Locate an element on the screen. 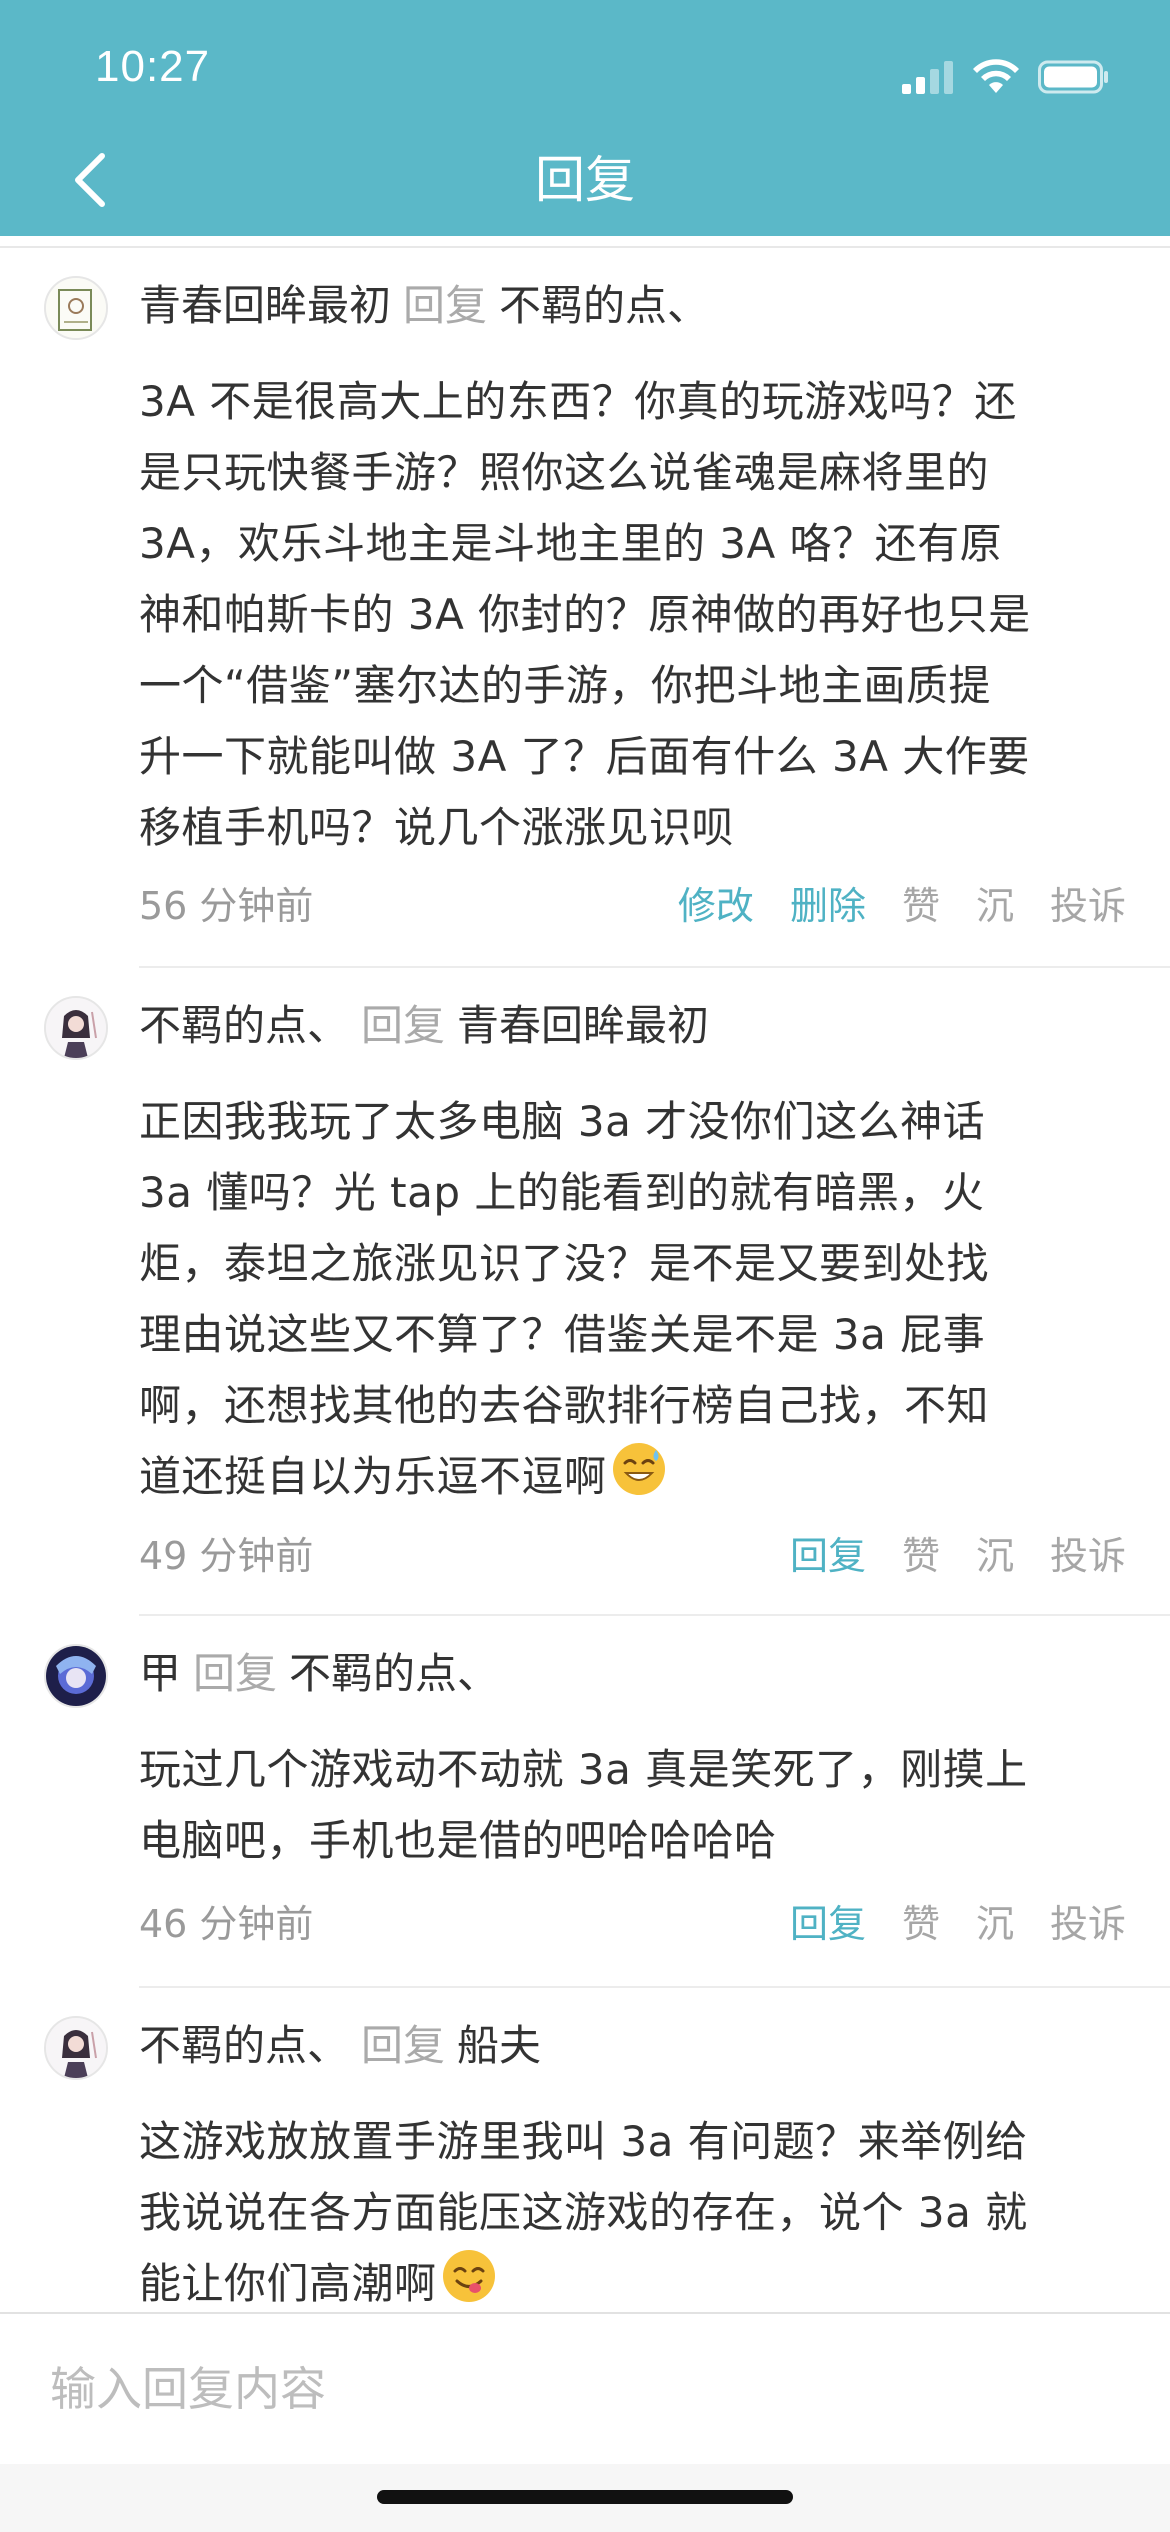 This screenshot has width=1170, height=2532. text-line: 炬，泰坦之旅涨见识了没？是不是又要到处找 is located at coordinates (564, 1263).